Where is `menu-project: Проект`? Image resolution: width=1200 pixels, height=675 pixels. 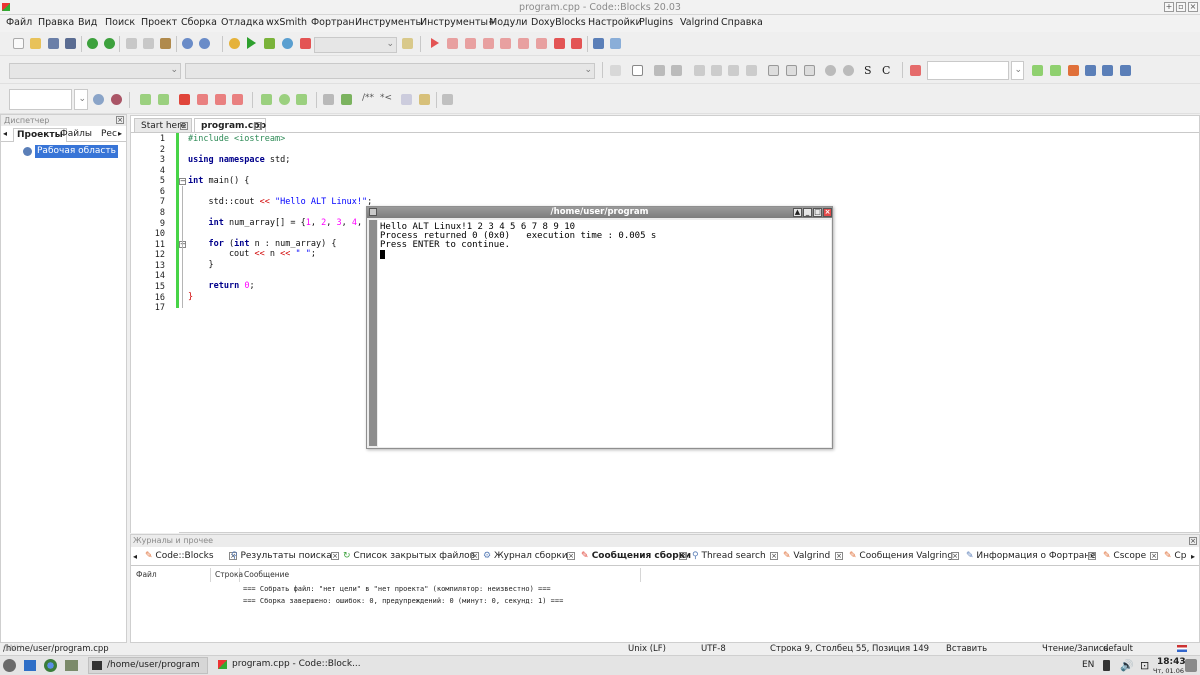 menu-project: Проект is located at coordinates (159, 22).